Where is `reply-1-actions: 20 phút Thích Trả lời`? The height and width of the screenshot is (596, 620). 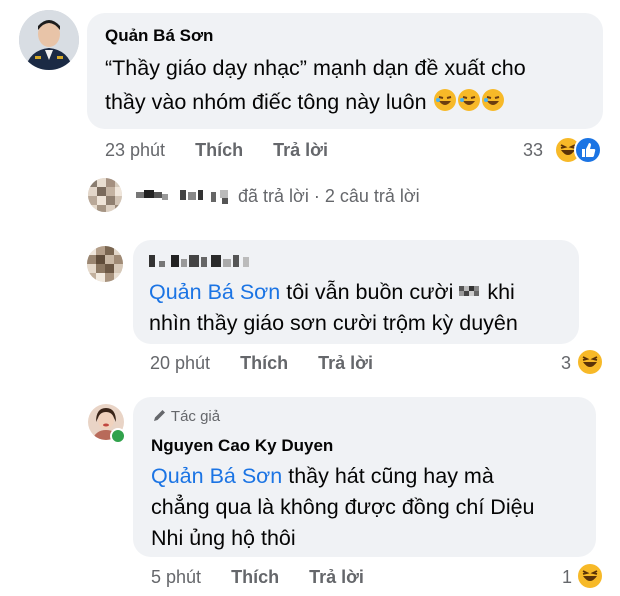
reply-1-actions: 20 phút Thích Trả lời is located at coordinates (261, 363).